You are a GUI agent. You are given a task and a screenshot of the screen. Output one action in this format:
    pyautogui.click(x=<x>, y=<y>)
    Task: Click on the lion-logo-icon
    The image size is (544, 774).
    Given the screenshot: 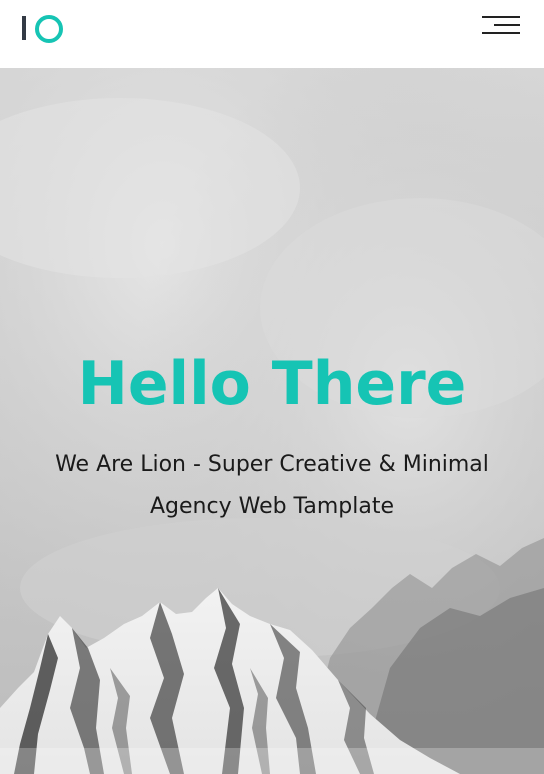 What is the action you would take?
    pyautogui.click(x=44, y=28)
    